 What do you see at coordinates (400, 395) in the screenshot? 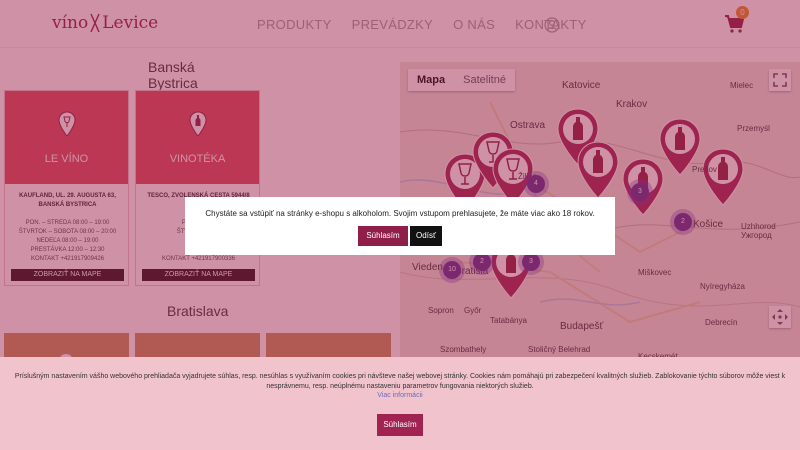
I see `cookie-more-info-link: Viac informácii` at bounding box center [400, 395].